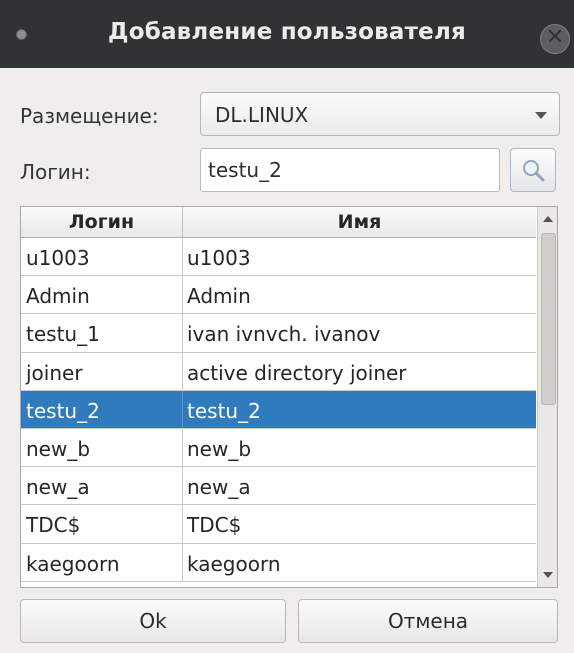 The image size is (574, 653). I want to click on table-row: joiner active directory joiner, so click(278, 371).